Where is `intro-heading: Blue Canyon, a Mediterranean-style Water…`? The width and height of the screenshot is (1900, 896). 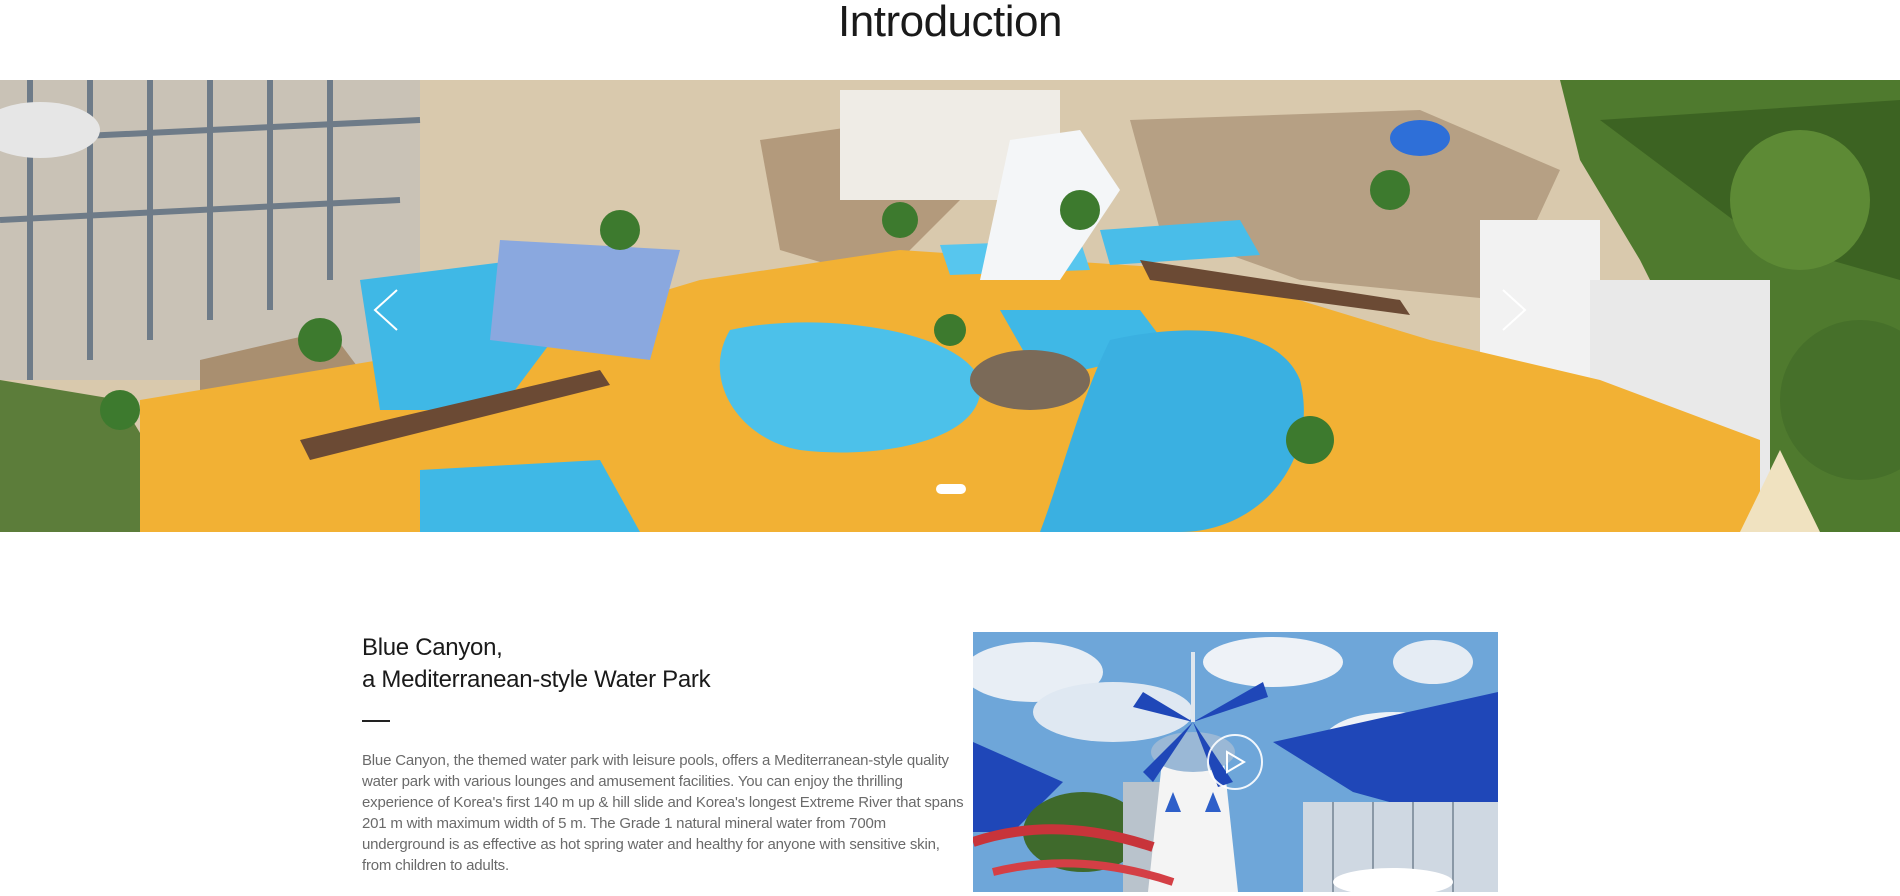
intro-heading: Blue Canyon, a Mediterranean-style Water… is located at coordinates (667, 664).